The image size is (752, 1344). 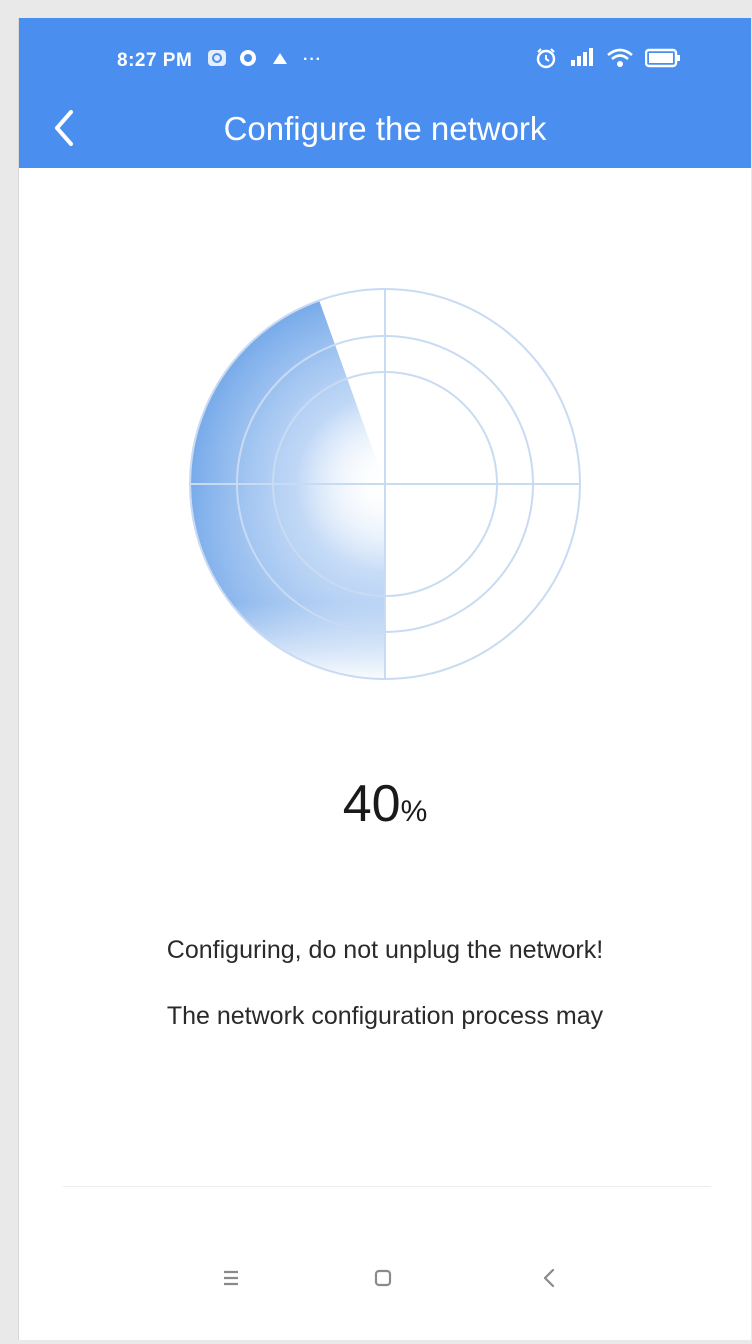 I want to click on cloud-icon, so click(x=280, y=60).